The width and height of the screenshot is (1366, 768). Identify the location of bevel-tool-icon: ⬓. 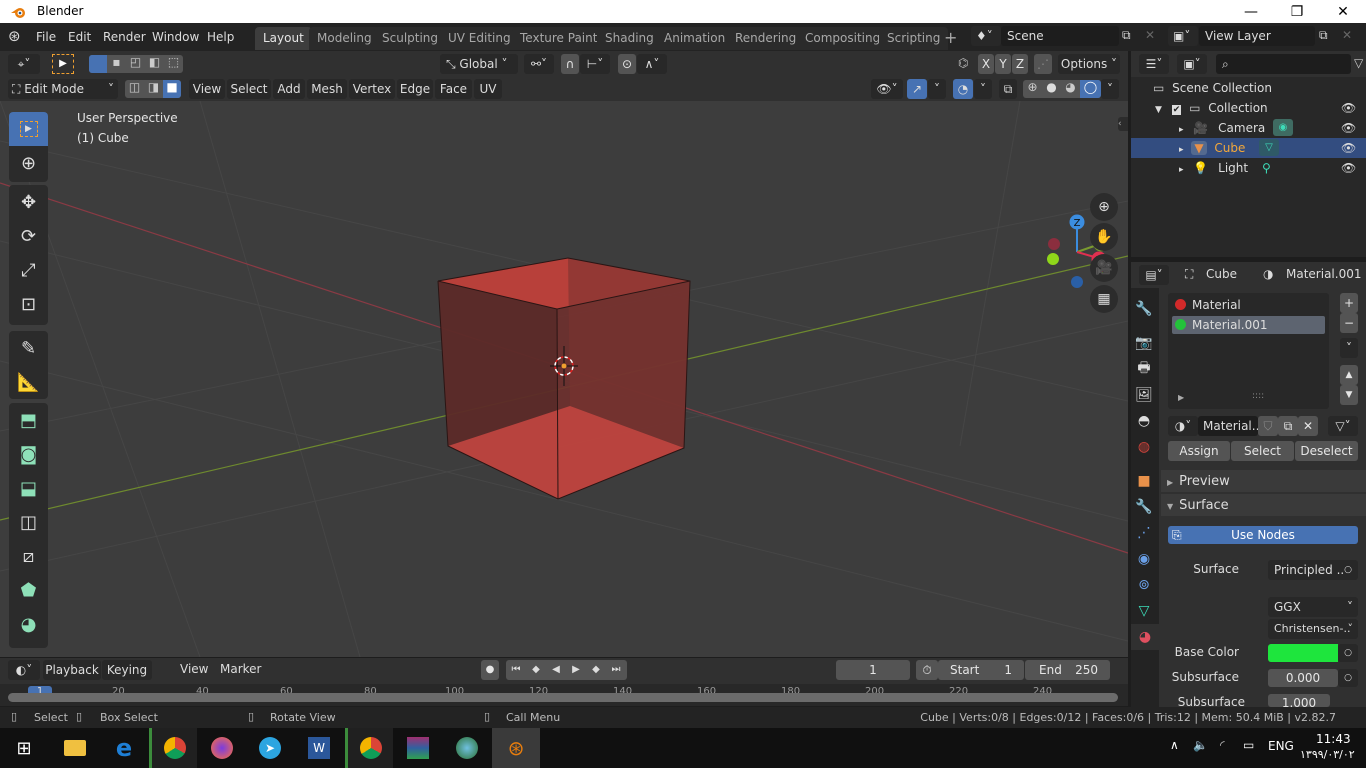
(28, 488).